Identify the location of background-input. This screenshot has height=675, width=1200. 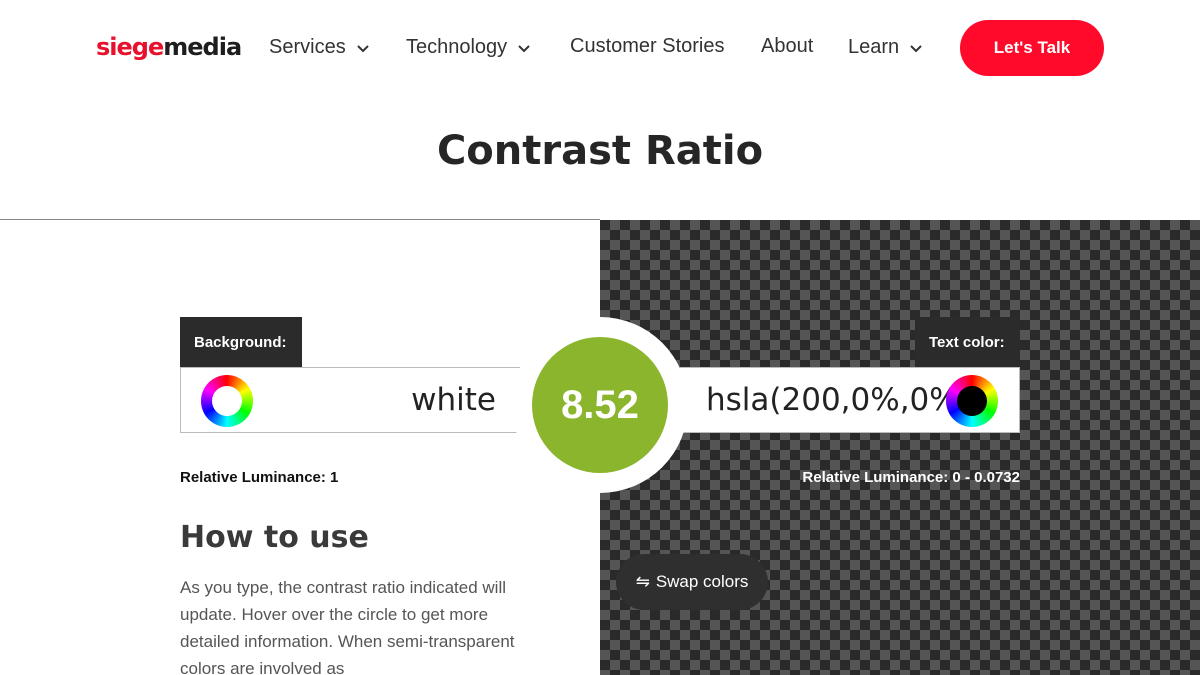
(378, 400).